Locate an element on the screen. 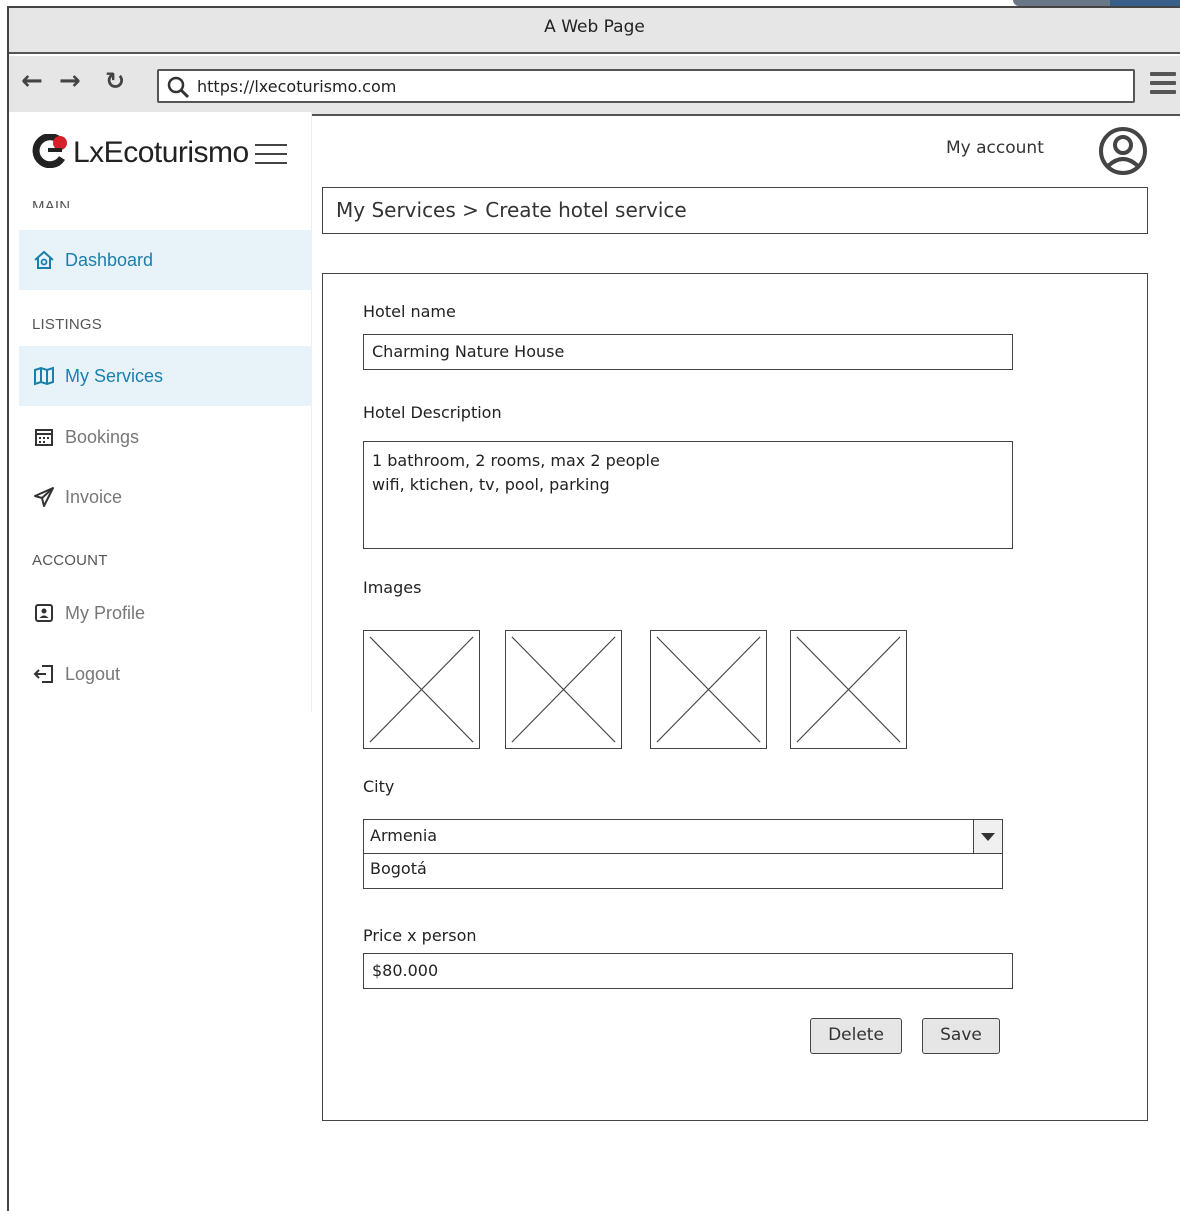 This screenshot has height=1211, width=1180. sidebar-item-dashboard: Dashboard is located at coordinates (165, 260).